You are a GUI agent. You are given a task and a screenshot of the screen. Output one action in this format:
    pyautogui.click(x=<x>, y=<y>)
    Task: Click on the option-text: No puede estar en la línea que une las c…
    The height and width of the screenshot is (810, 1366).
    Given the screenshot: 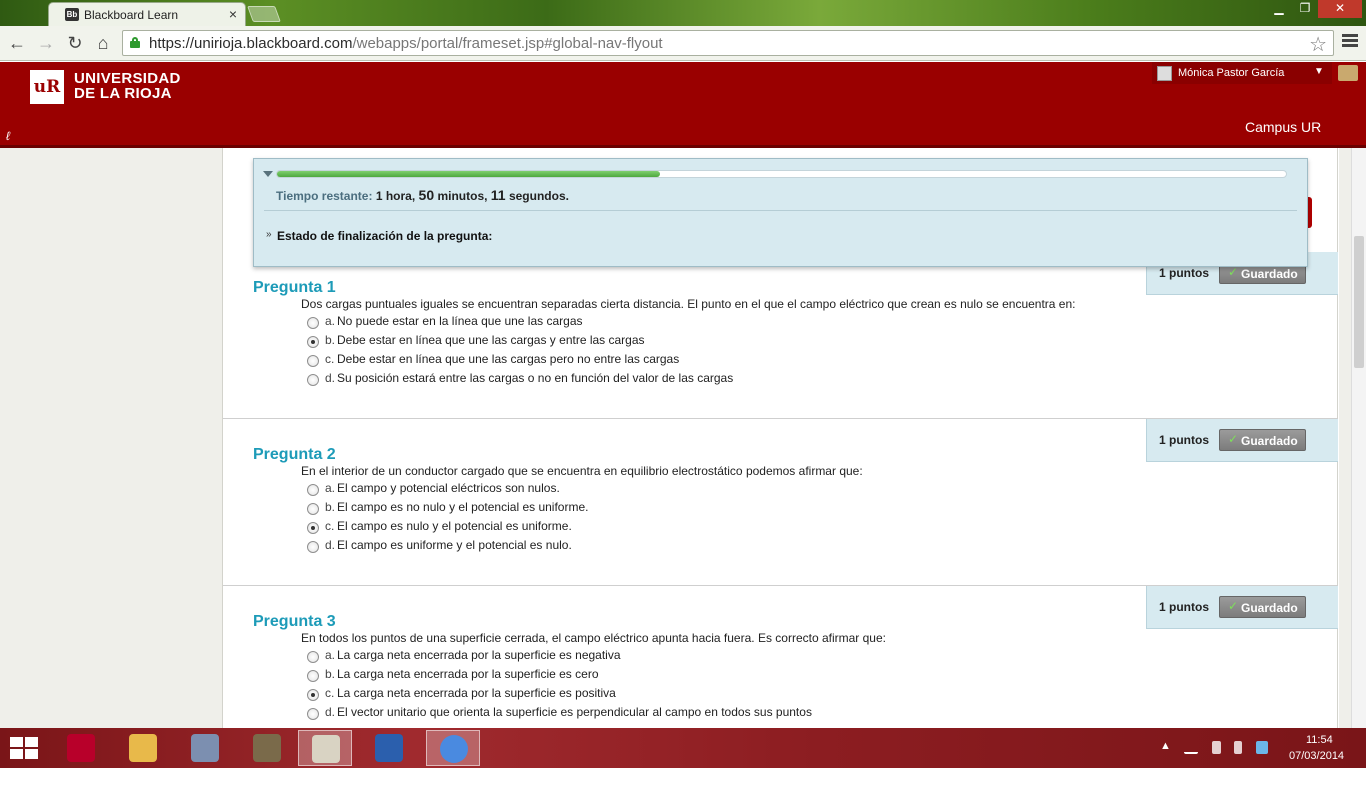 What is the action you would take?
    pyautogui.click(x=460, y=321)
    